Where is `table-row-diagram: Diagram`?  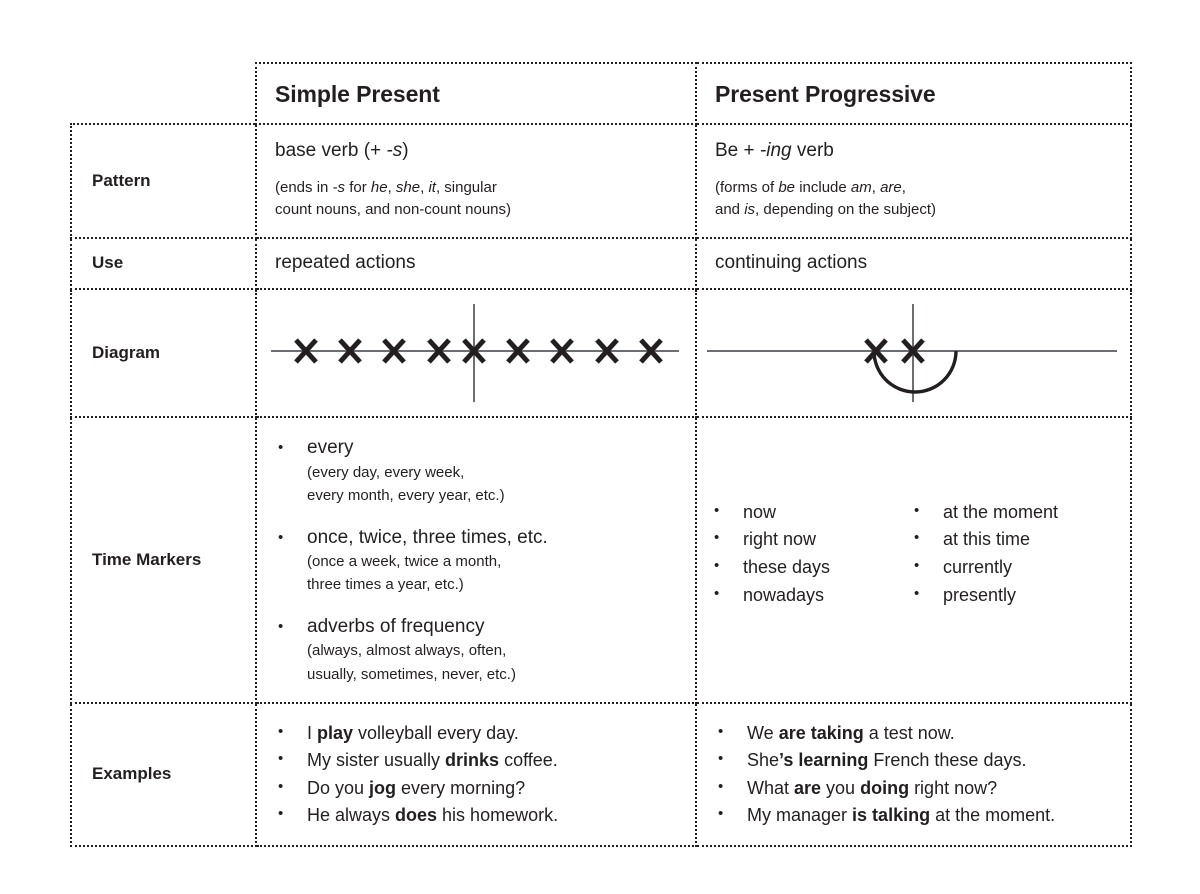 table-row-diagram: Diagram is located at coordinates (601, 353).